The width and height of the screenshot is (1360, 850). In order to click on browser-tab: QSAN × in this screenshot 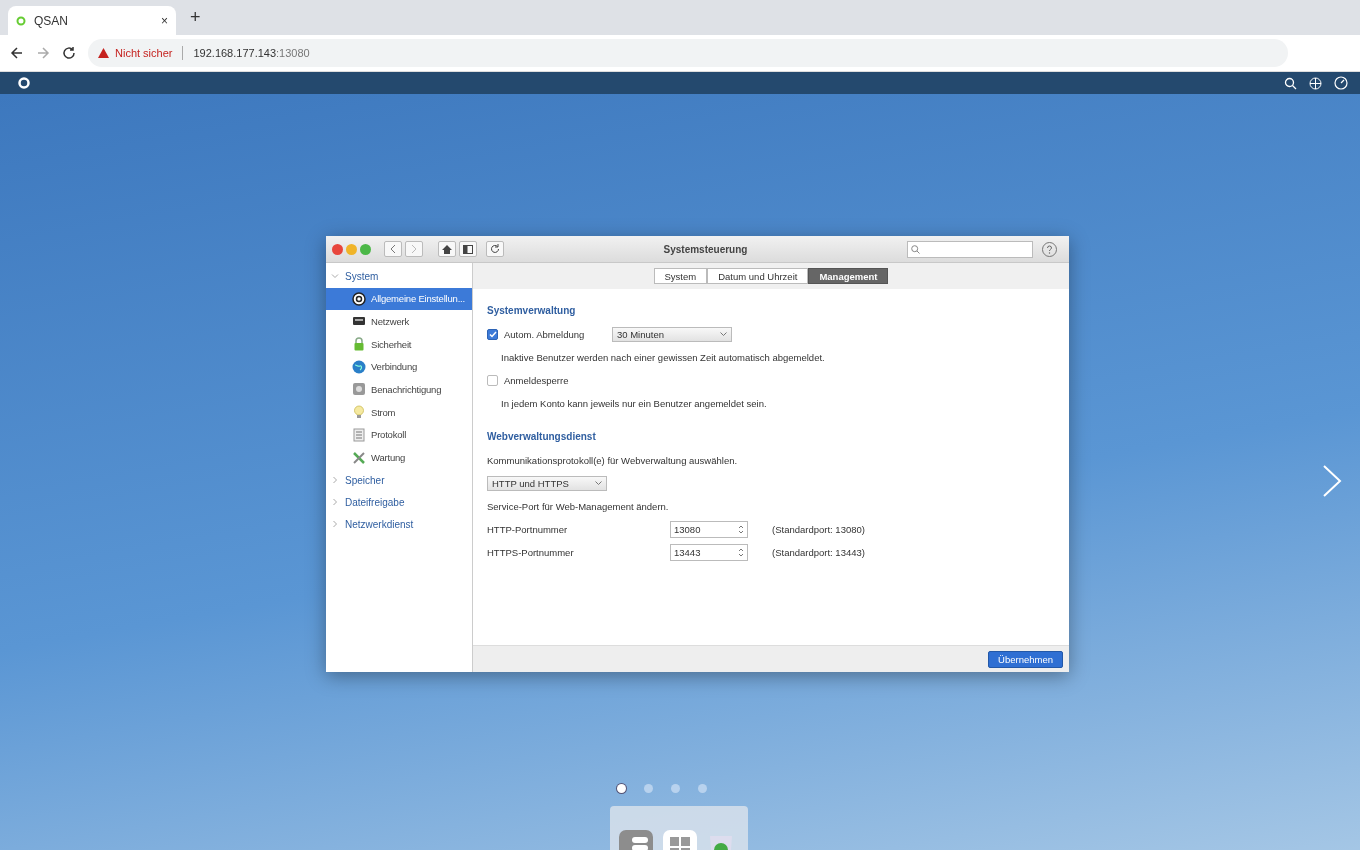, I will do `click(92, 20)`.